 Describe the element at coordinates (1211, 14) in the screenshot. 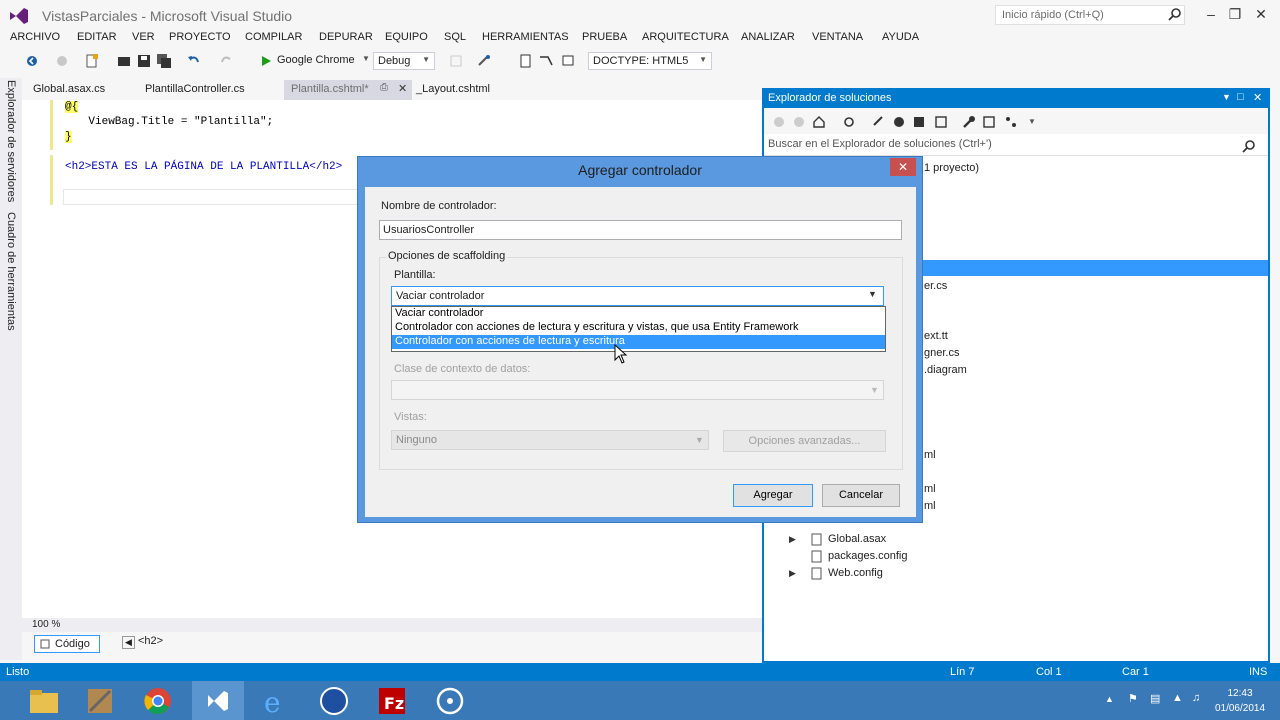

I see `minimize-icon: –` at that location.